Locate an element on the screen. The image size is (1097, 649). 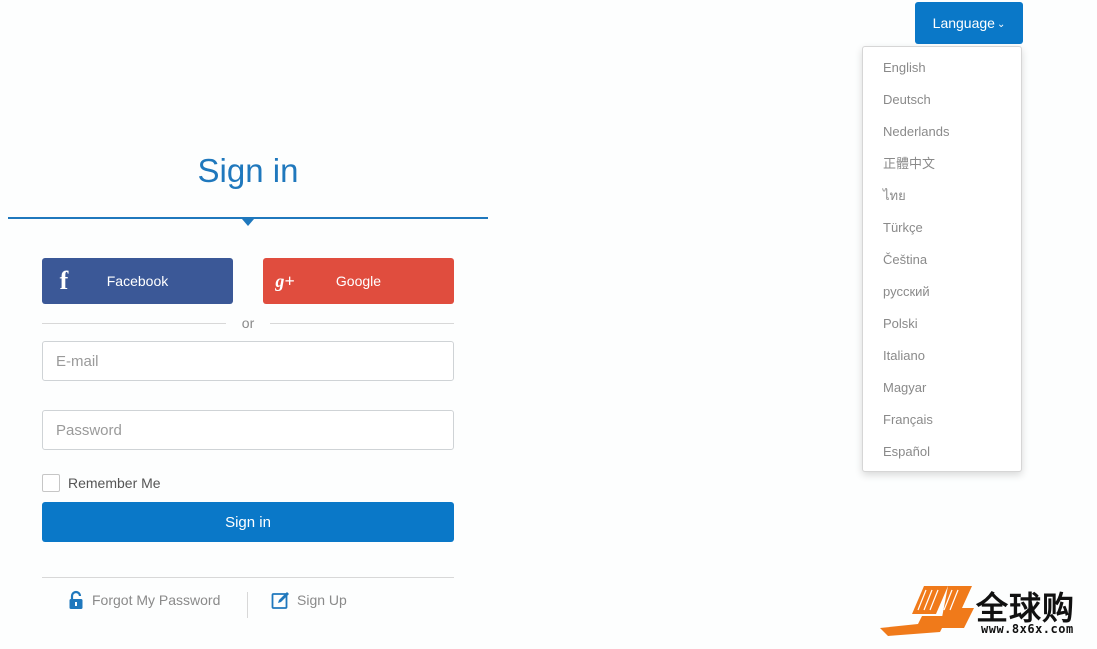
language-button: Language ⌄ is located at coordinates (969, 23).